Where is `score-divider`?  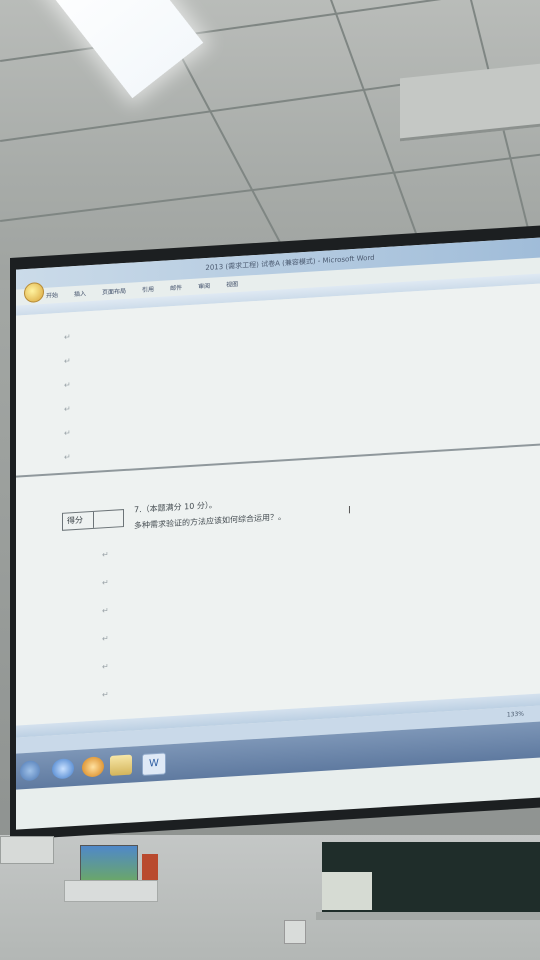
score-divider is located at coordinates (93, 519).